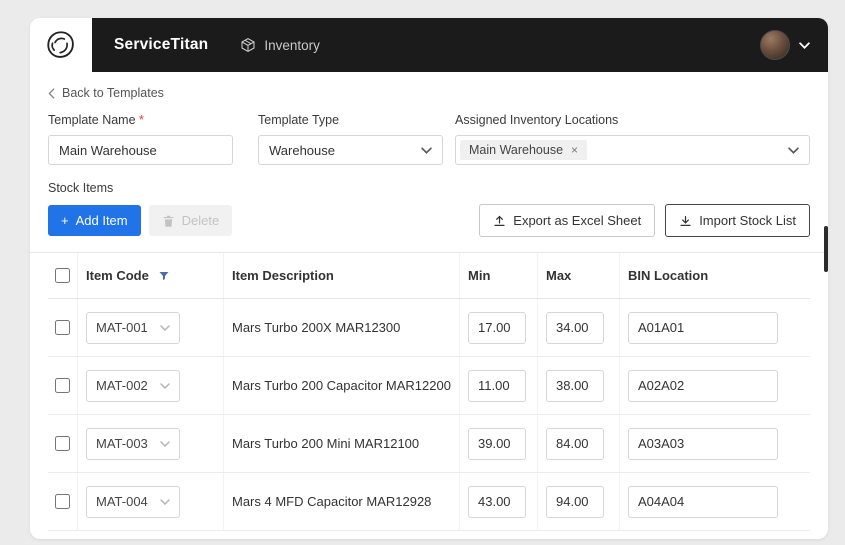 The image size is (845, 545). Describe the element at coordinates (559, 275) in the screenshot. I see `col-max: Max` at that location.